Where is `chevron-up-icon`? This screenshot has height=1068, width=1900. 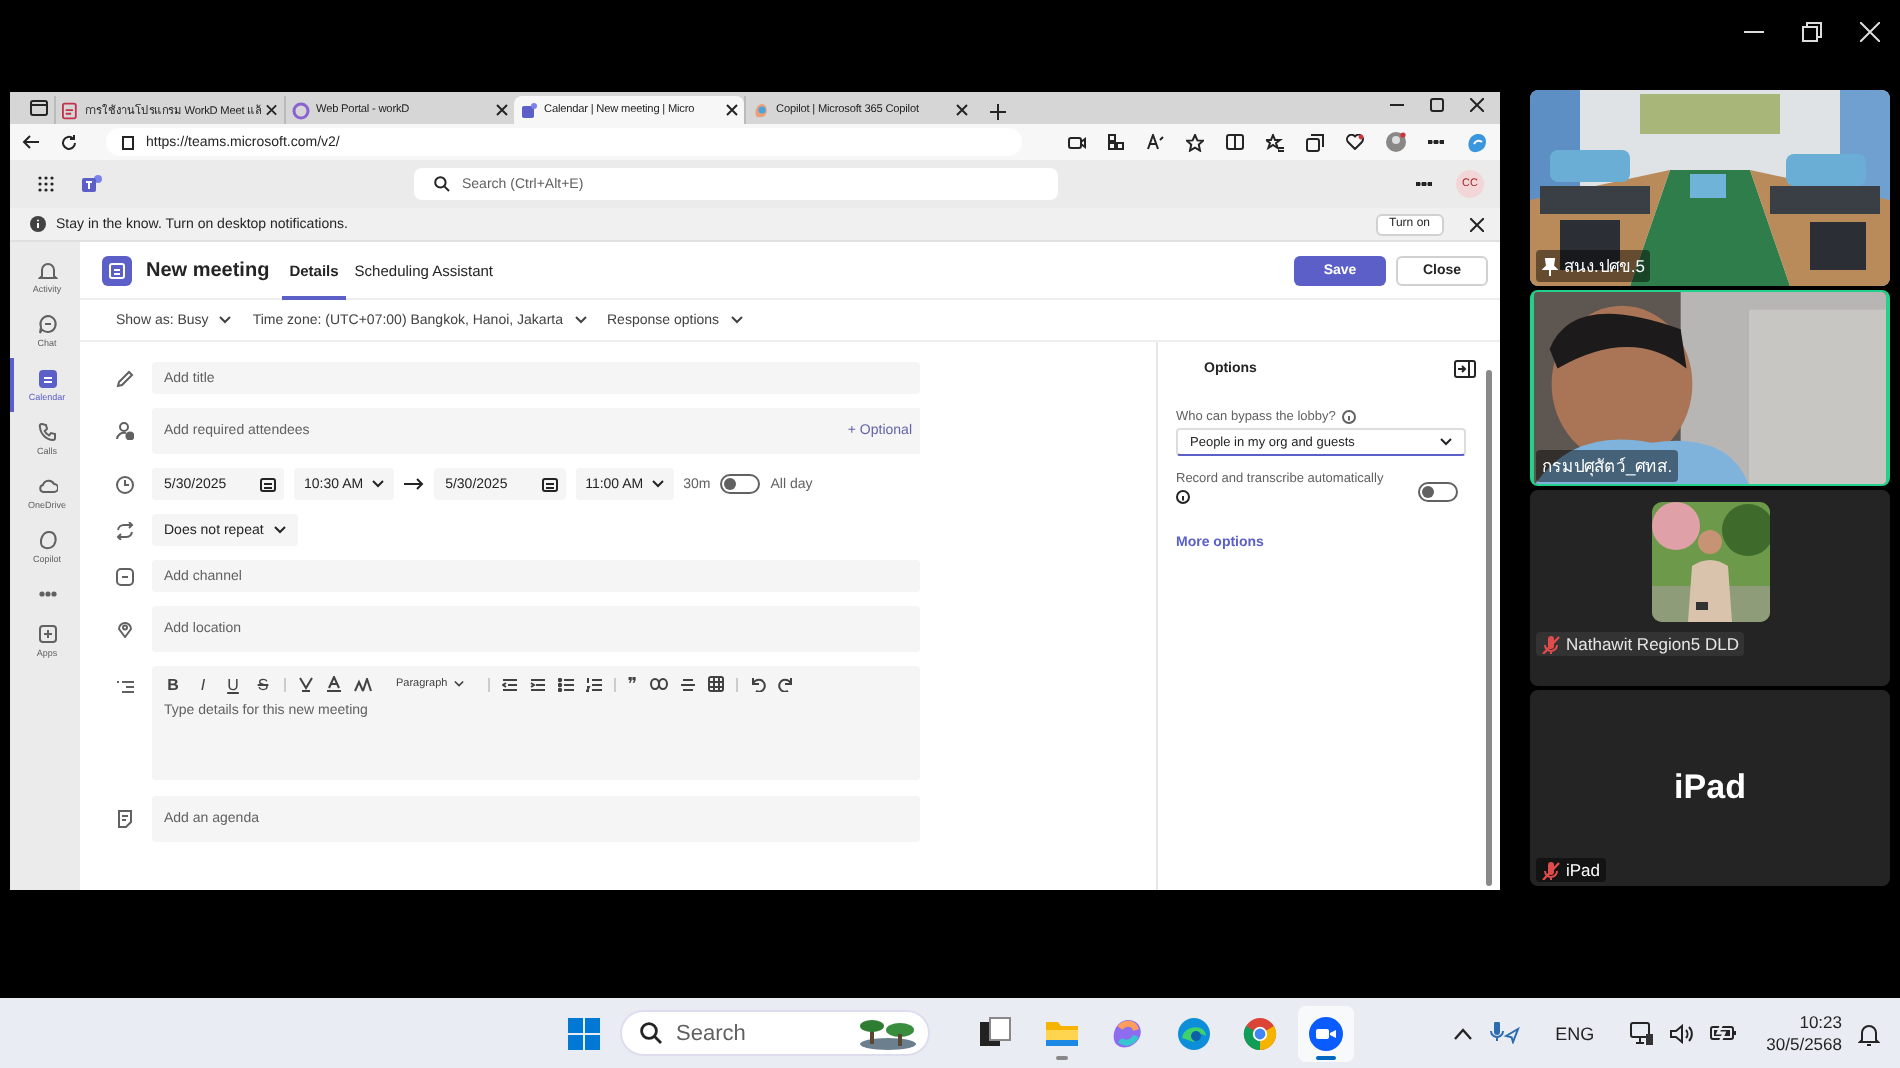
chevron-up-icon is located at coordinates (1462, 1033).